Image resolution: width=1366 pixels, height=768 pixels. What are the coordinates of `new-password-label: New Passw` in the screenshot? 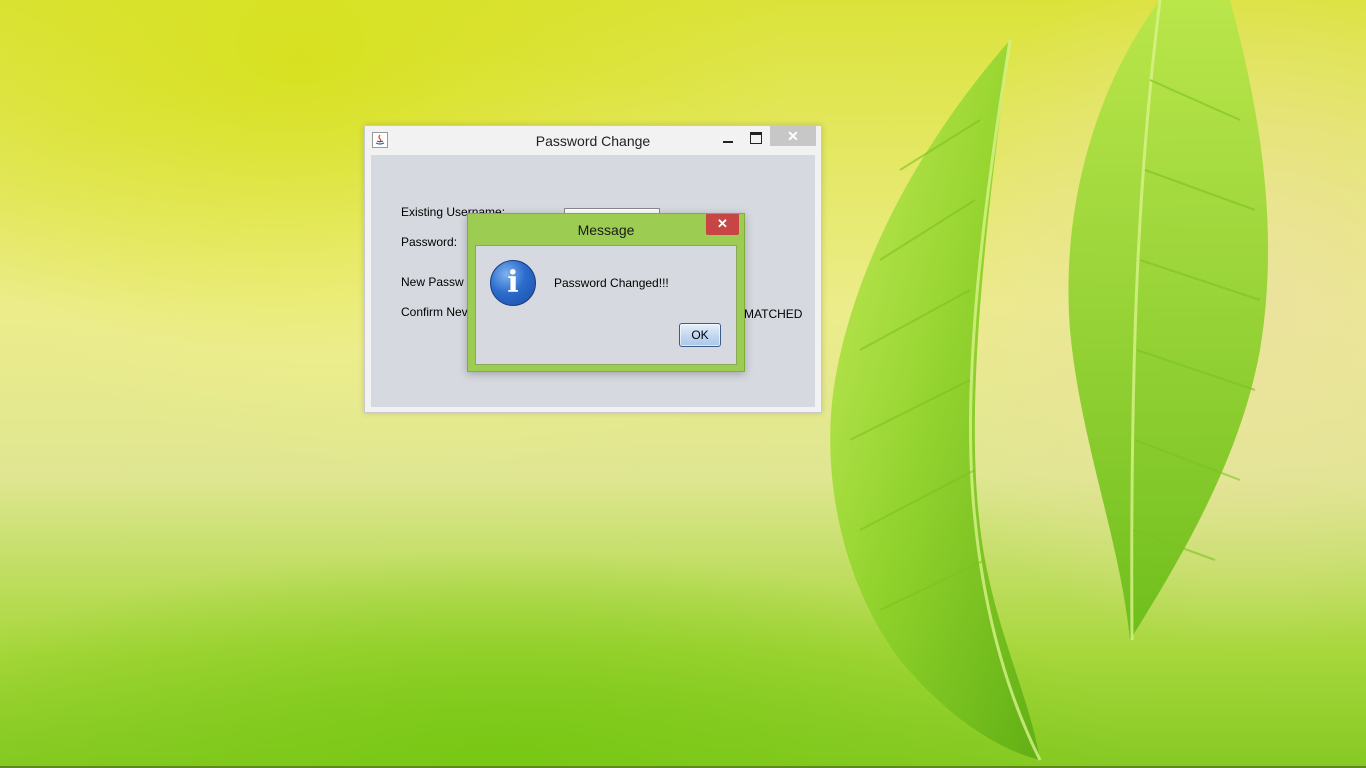 It's located at (432, 282).